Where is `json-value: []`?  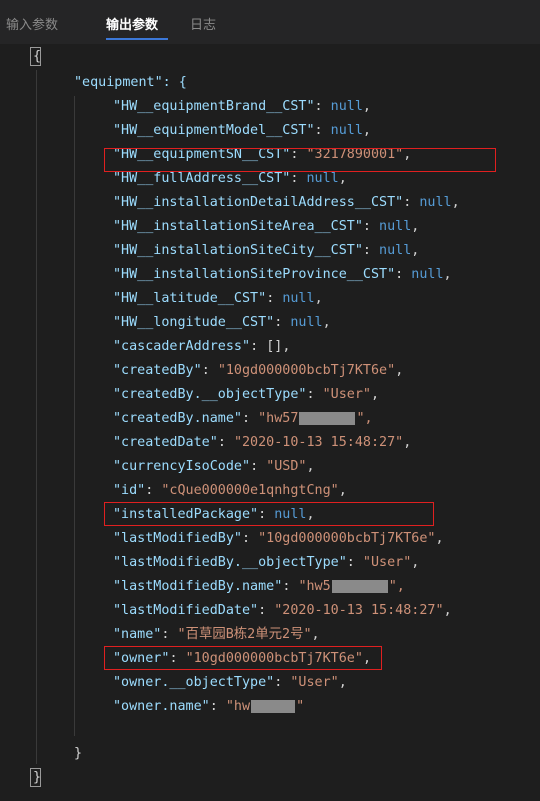 json-value: [] is located at coordinates (274, 346).